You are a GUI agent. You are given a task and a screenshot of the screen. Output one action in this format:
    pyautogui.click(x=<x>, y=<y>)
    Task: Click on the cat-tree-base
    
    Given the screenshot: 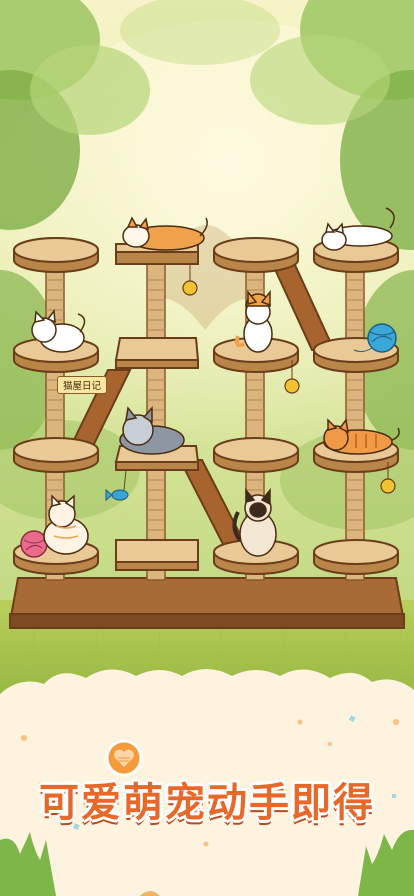 What is the action you would take?
    pyautogui.click(x=207, y=603)
    